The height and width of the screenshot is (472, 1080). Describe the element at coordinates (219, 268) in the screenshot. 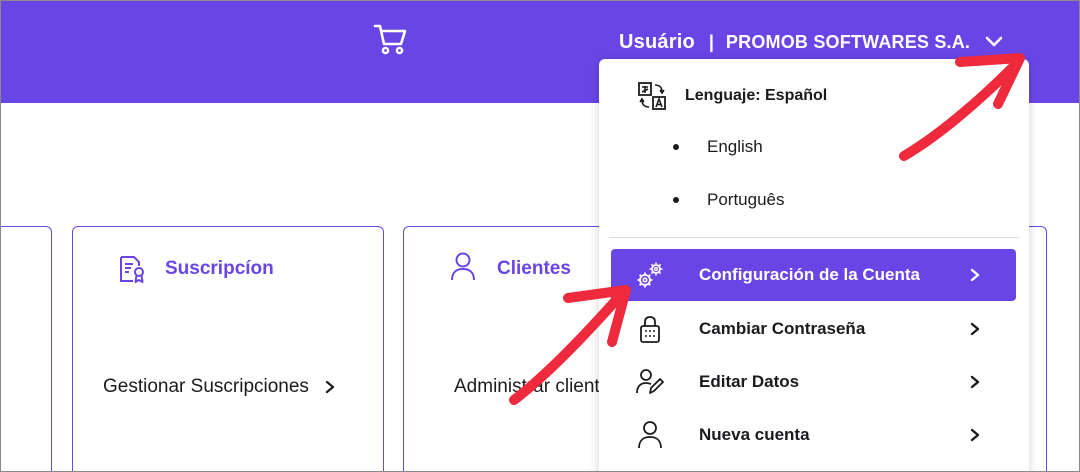

I see `card-title-subscription: Suscripcíon` at that location.